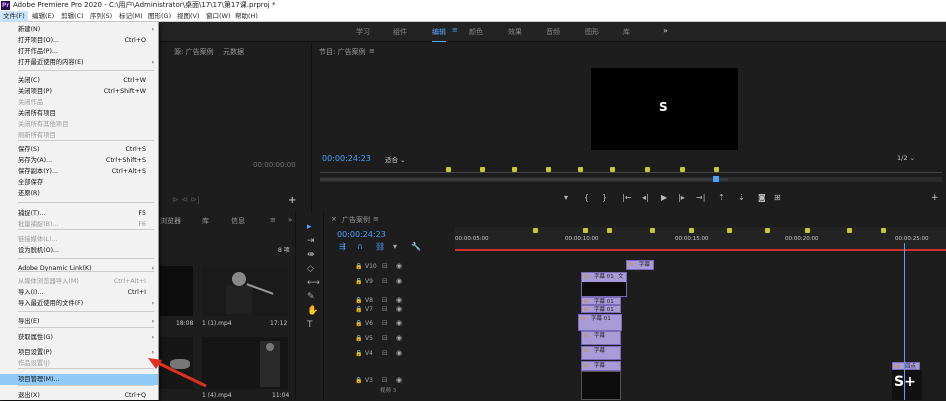 This screenshot has height=401, width=946. I want to click on timeline-clip: 字幕 01, so click(600, 322).